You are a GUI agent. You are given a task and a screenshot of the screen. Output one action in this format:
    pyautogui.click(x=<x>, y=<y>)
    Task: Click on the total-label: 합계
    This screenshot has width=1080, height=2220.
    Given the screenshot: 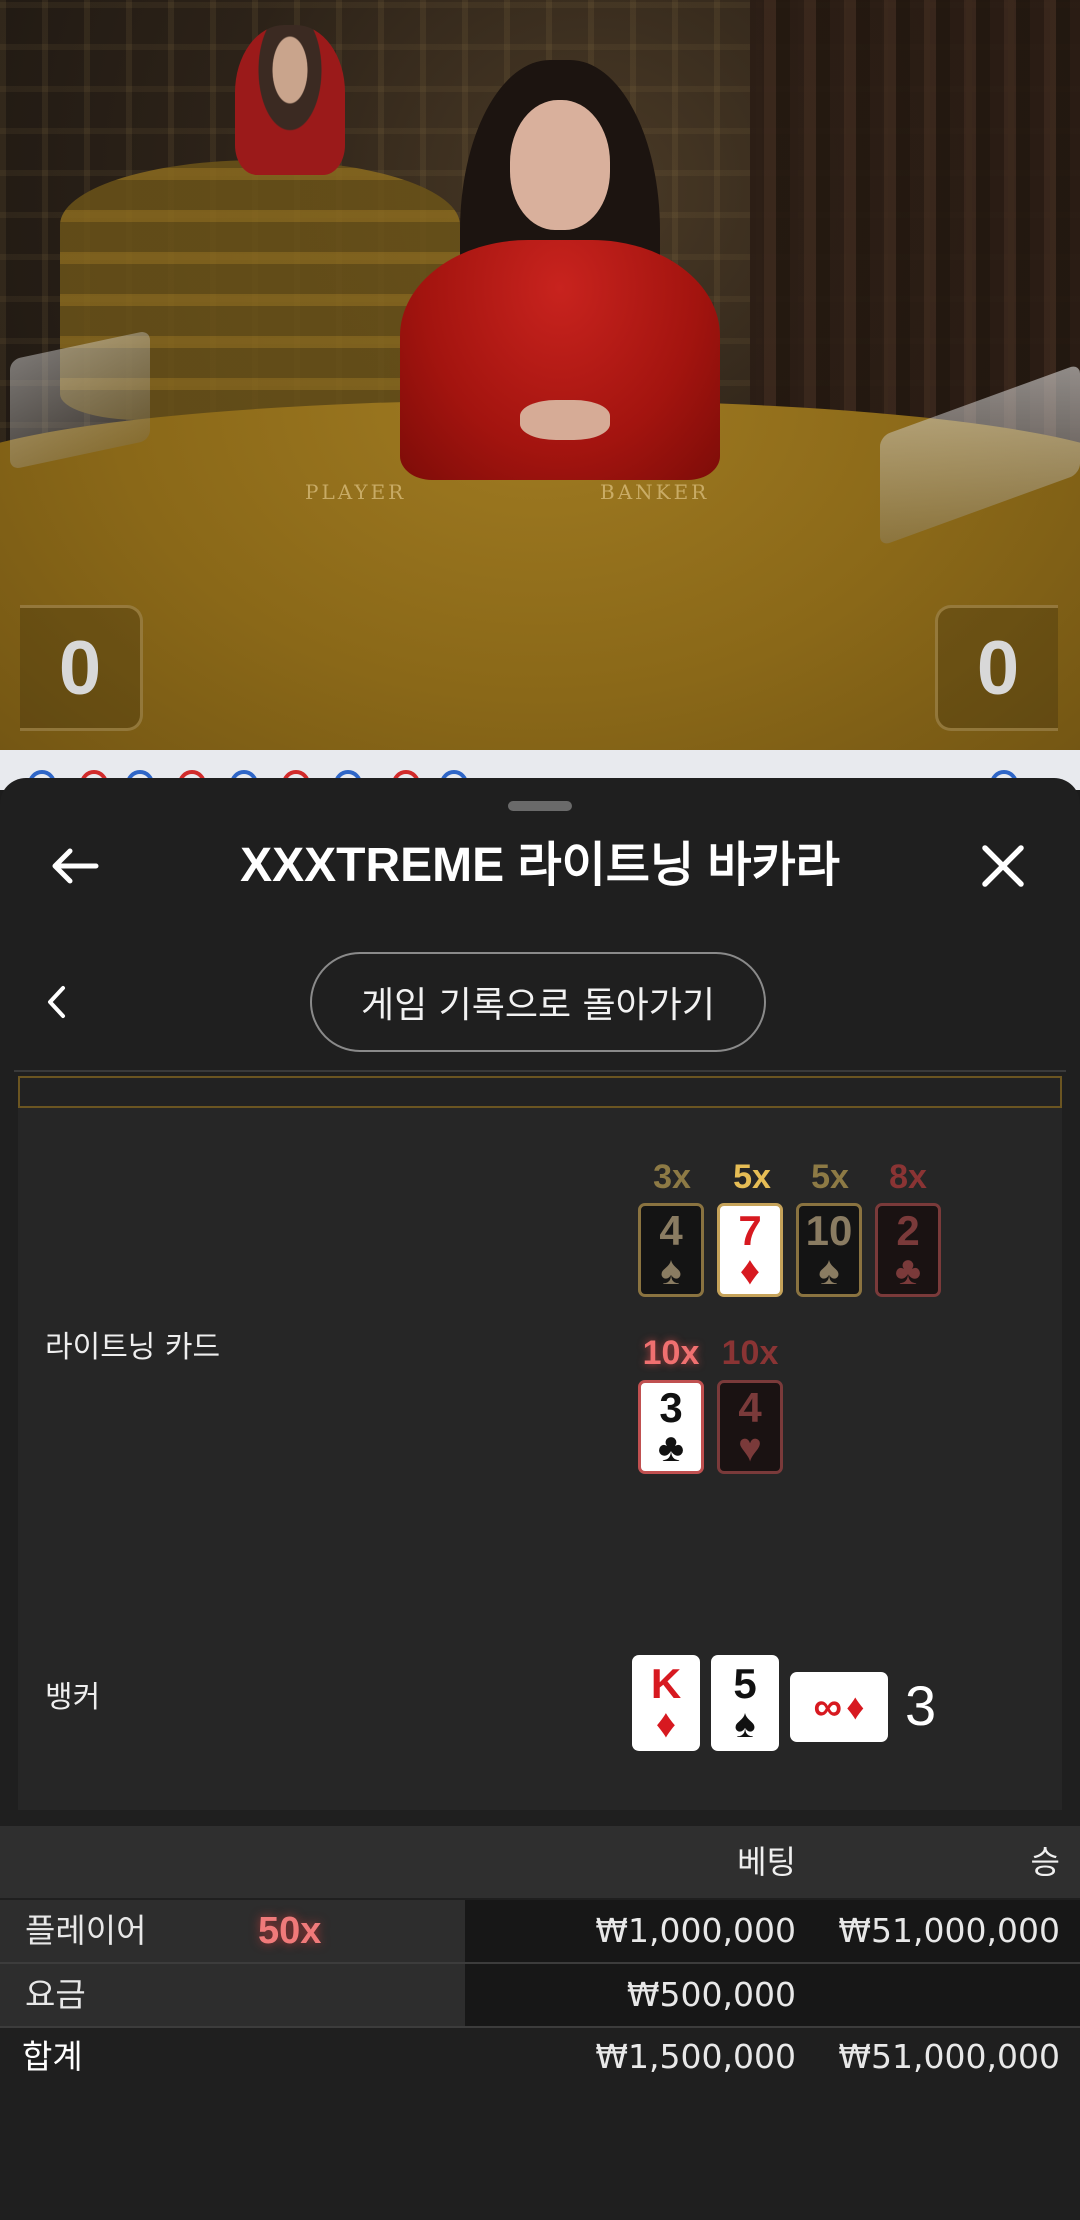 What is the action you would take?
    pyautogui.click(x=52, y=2056)
    